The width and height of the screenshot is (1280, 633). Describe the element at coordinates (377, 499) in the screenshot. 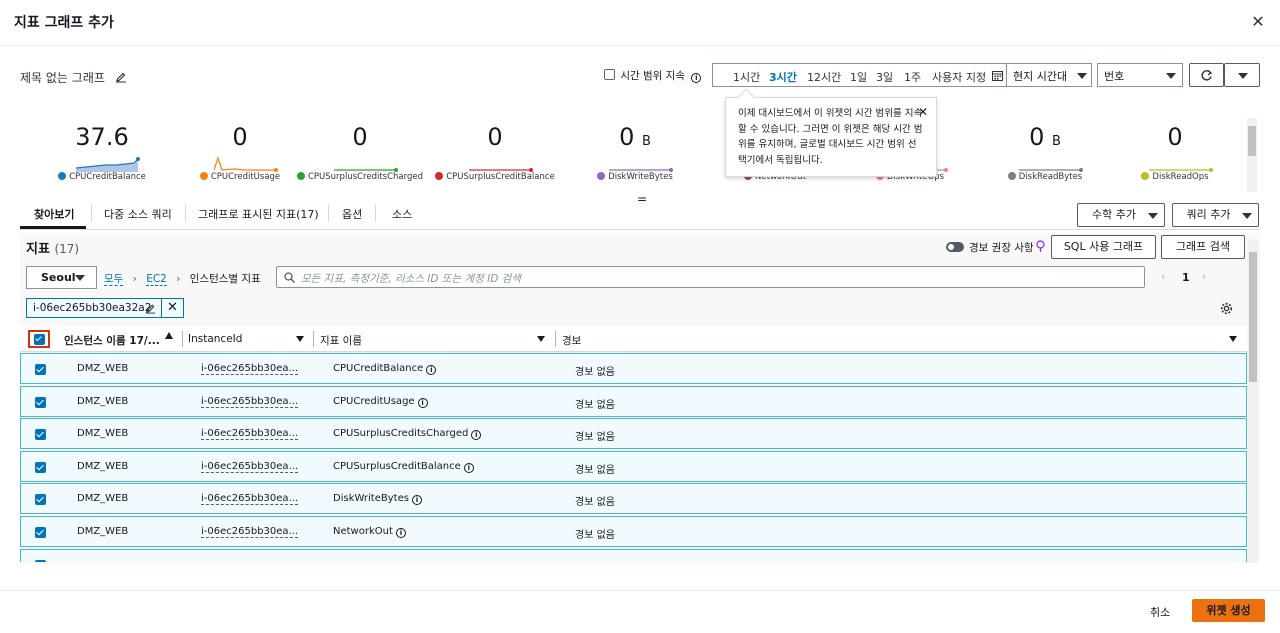

I see `cell-metric-name: DiskWriteBytes i` at that location.